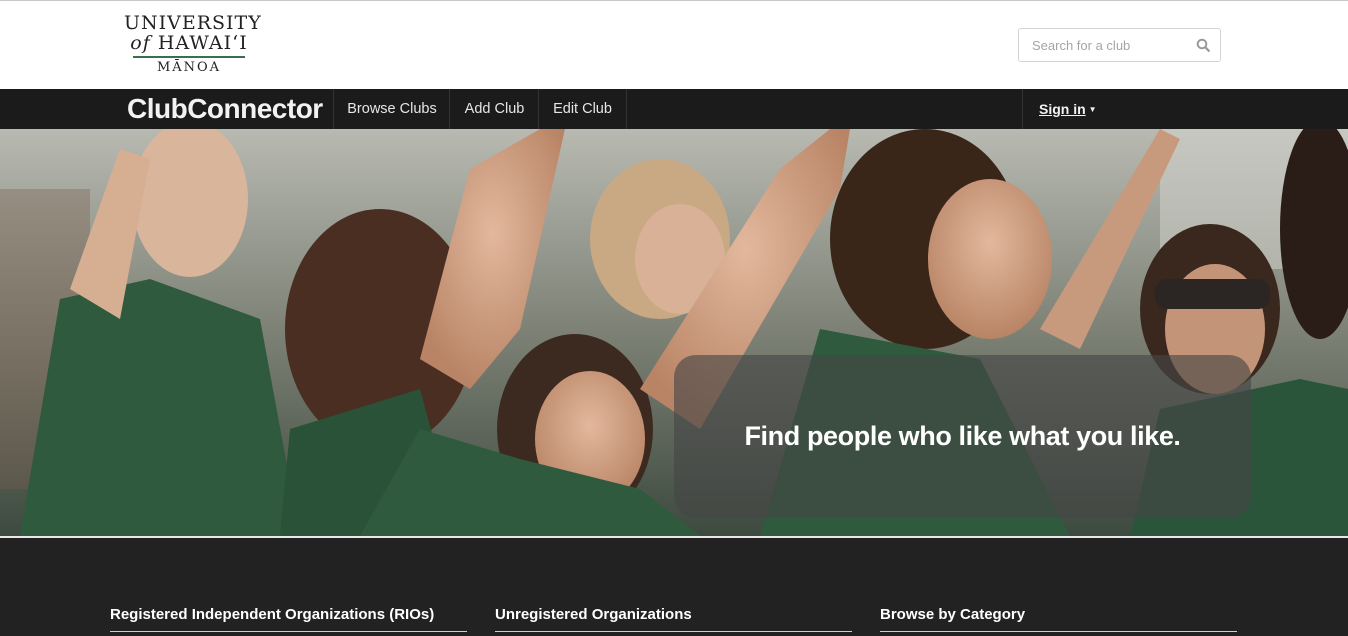 The width and height of the screenshot is (1348, 636). I want to click on unregistered-heading: Unregistered Organizations, so click(673, 619).